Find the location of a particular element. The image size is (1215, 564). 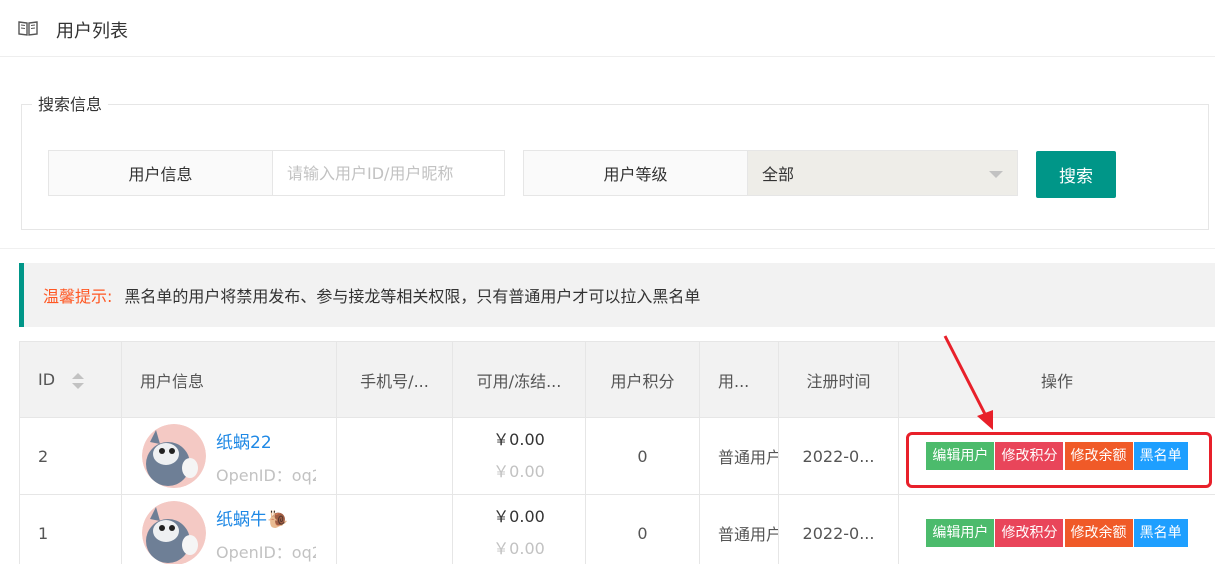

cell-id: 2 is located at coordinates (70, 456).